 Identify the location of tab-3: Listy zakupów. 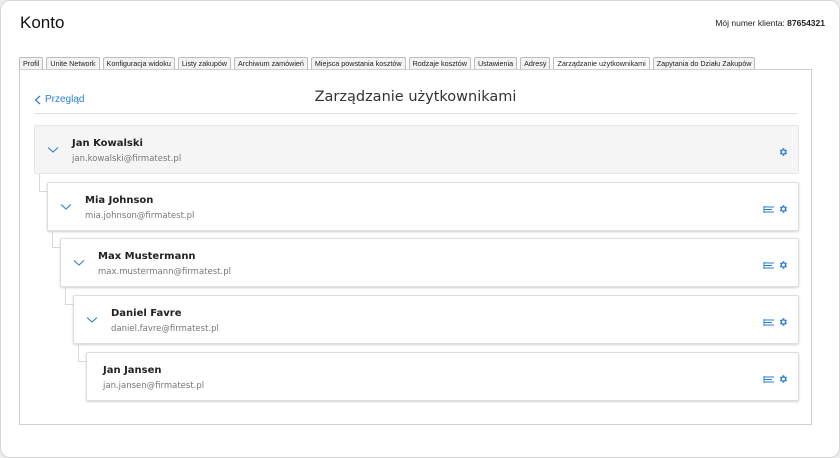
(204, 63).